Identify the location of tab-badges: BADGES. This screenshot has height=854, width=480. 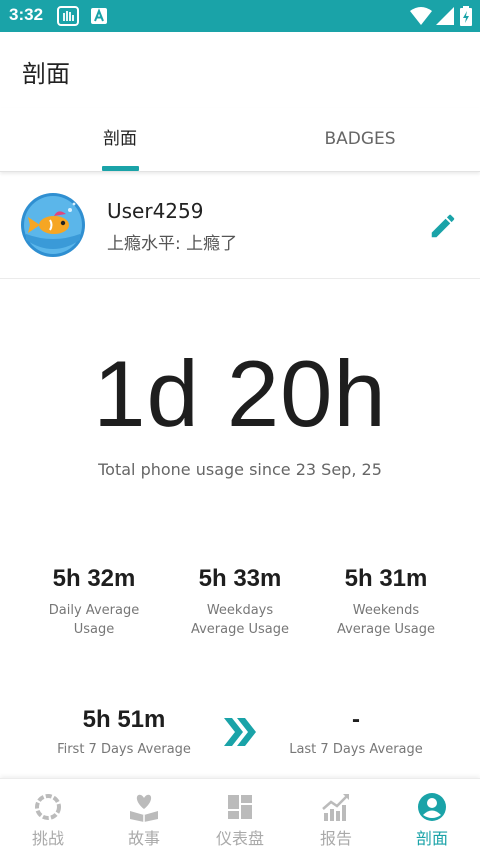
(360, 140).